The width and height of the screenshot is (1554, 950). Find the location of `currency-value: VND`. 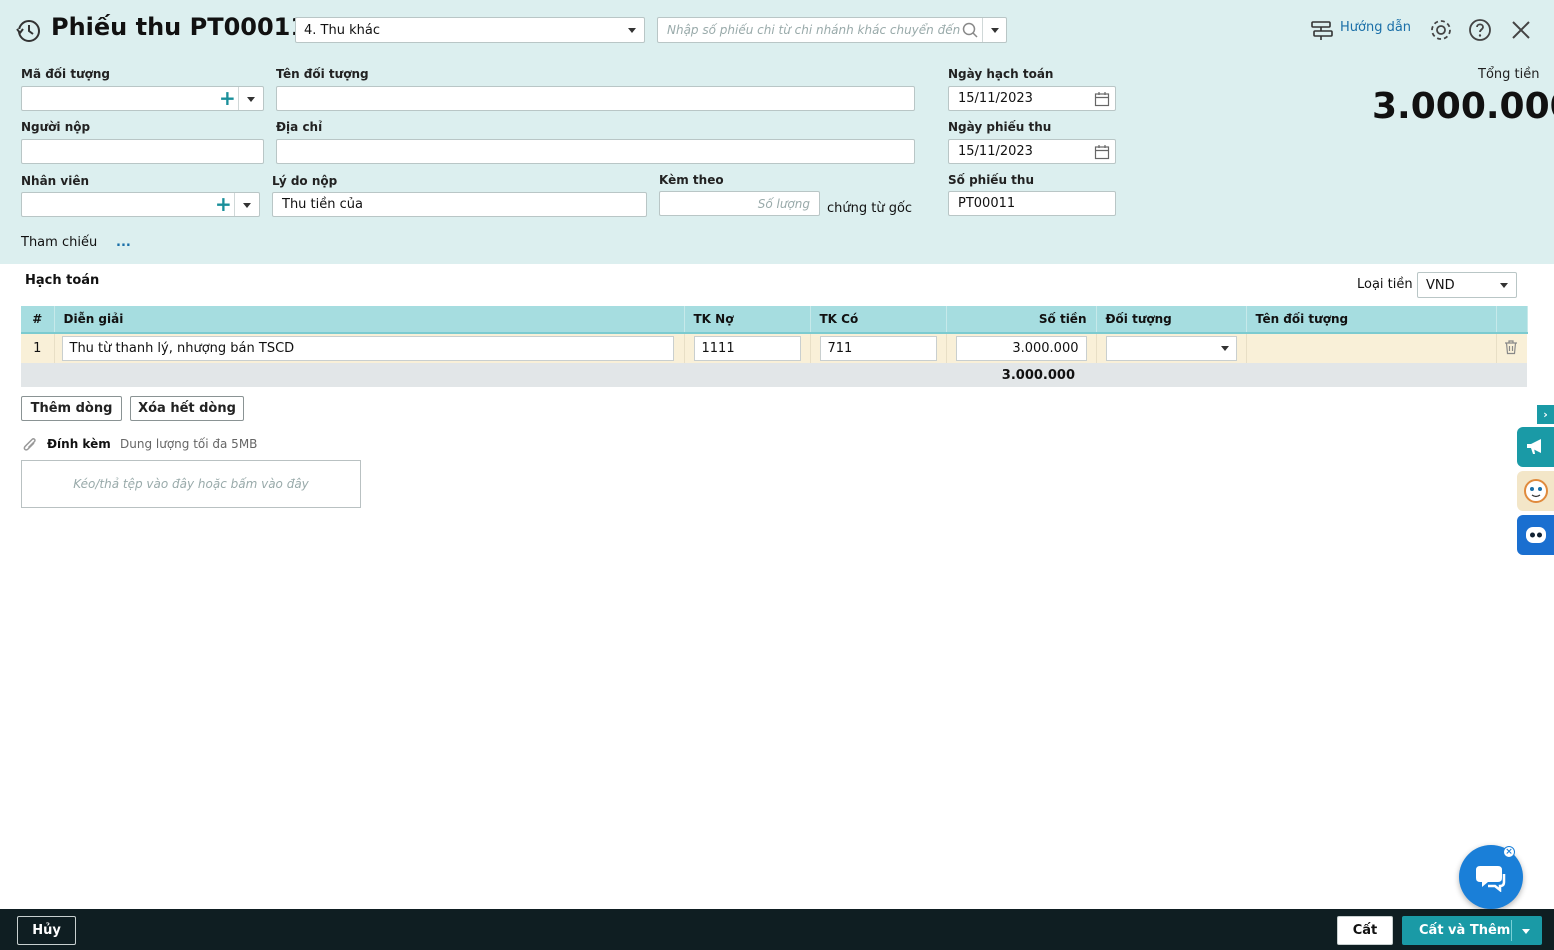

currency-value: VND is located at coordinates (1440, 285).